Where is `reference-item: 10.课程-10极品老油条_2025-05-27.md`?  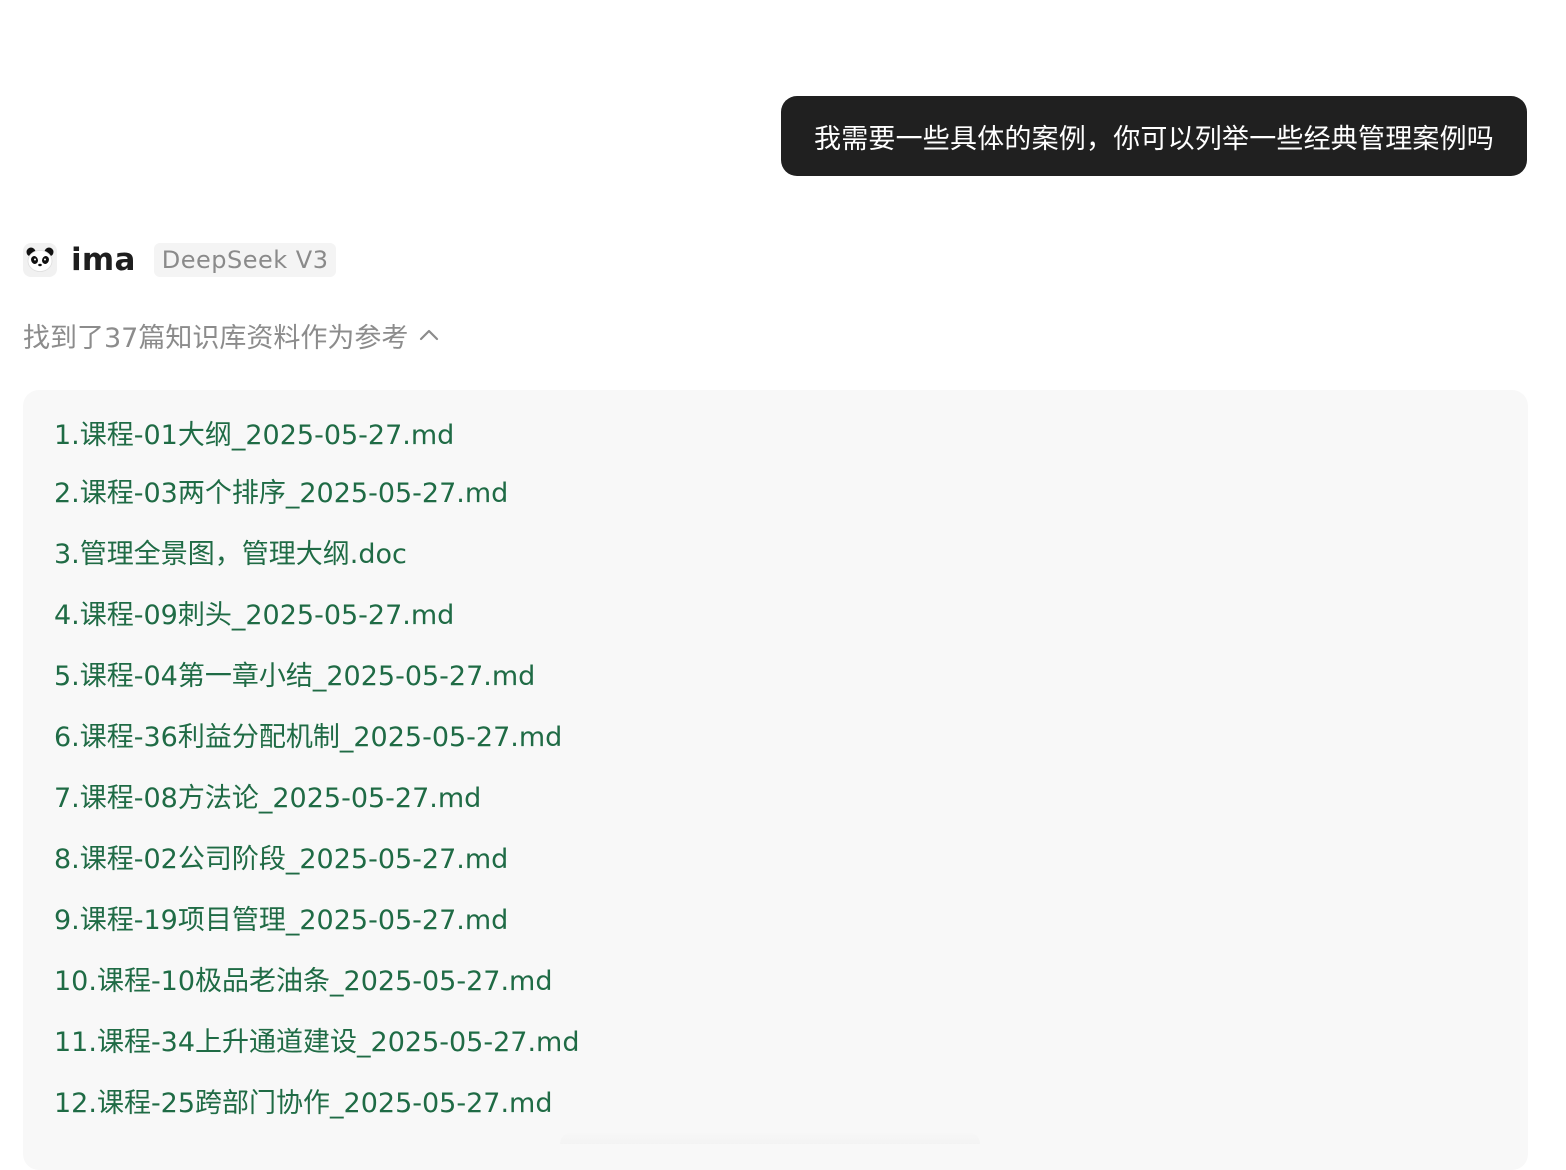 reference-item: 10.课程-10极品老油条_2025-05-27.md is located at coordinates (791, 978).